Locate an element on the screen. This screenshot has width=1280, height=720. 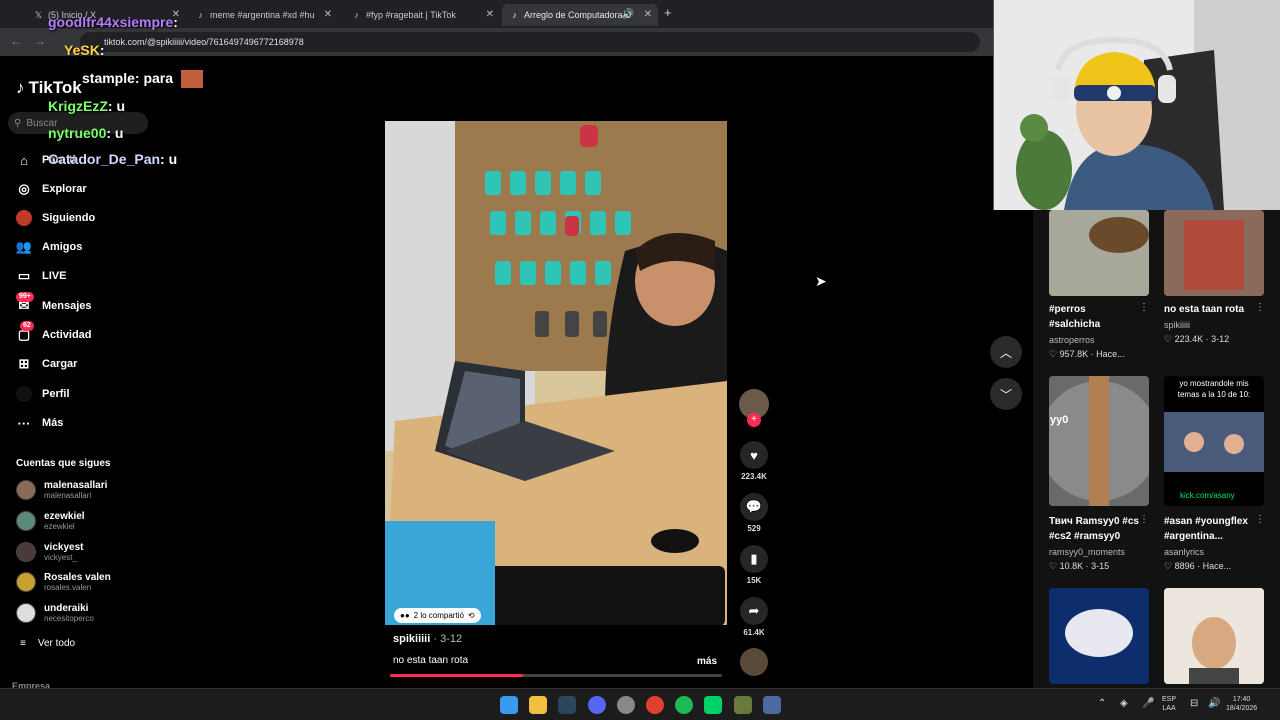
following-account: underaiki necesitoperco is located at coordinates (55, 613).